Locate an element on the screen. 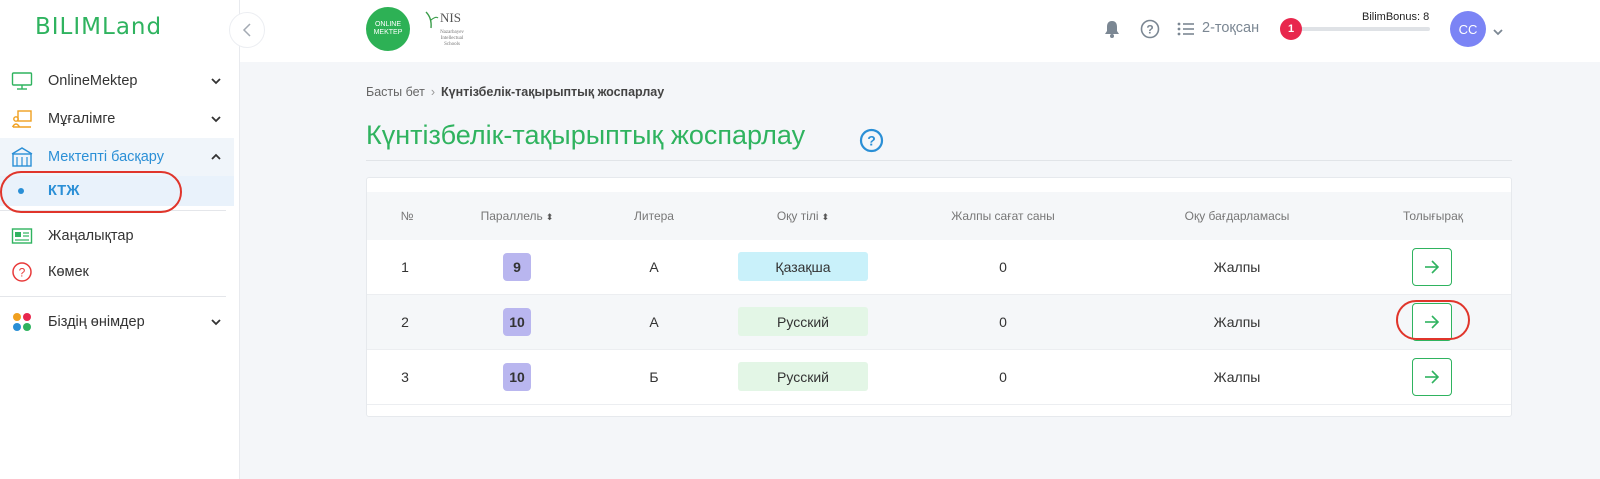  list-icon is located at coordinates (1186, 29).